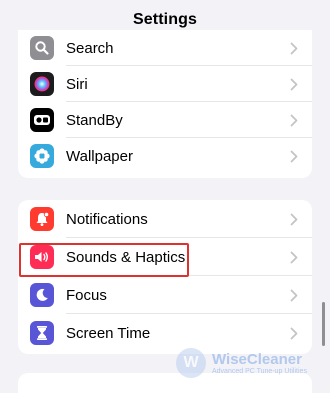 Image resolution: width=330 pixels, height=393 pixels. I want to click on highlight-box, so click(104, 260).